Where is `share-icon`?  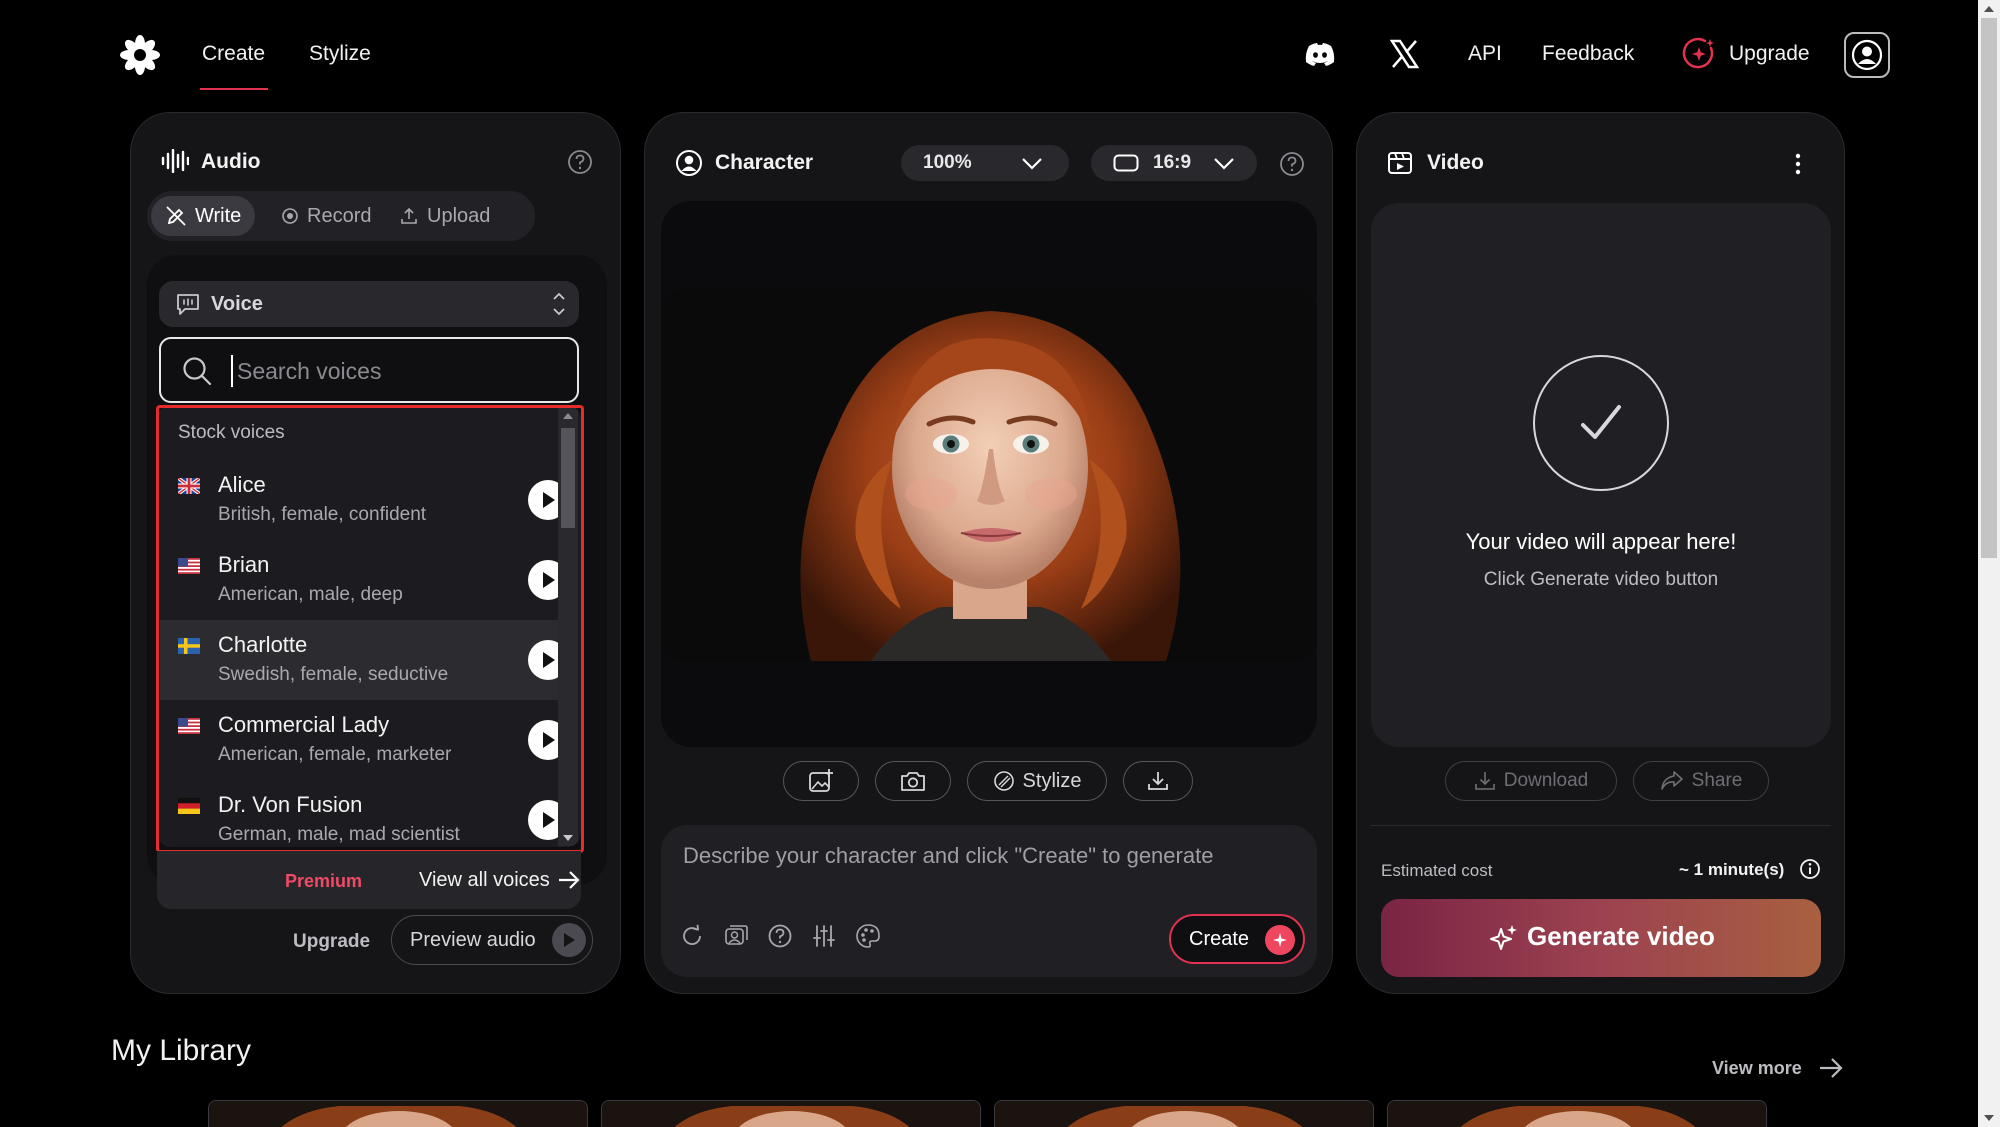
share-icon is located at coordinates (1671, 780).